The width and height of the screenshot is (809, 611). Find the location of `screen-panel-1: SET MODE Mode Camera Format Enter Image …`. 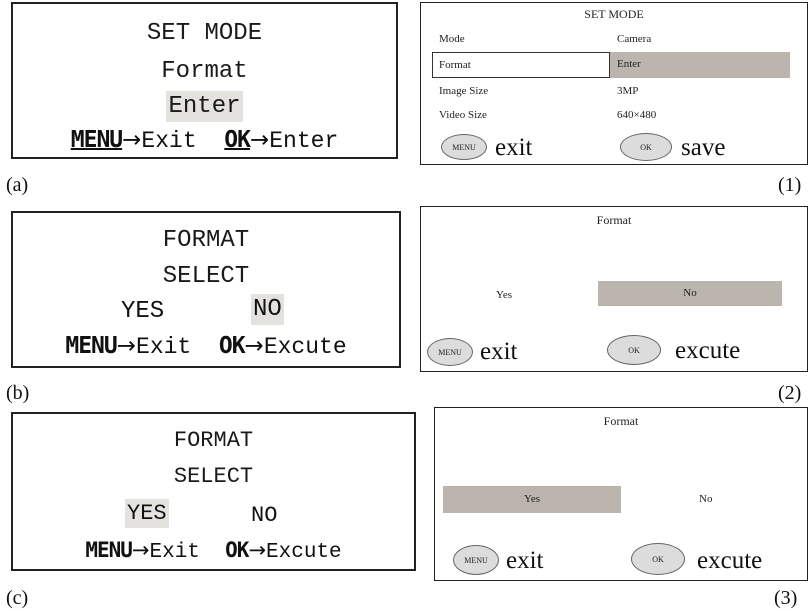

screen-panel-1: SET MODE Mode Camera Format Enter Image … is located at coordinates (614, 83).